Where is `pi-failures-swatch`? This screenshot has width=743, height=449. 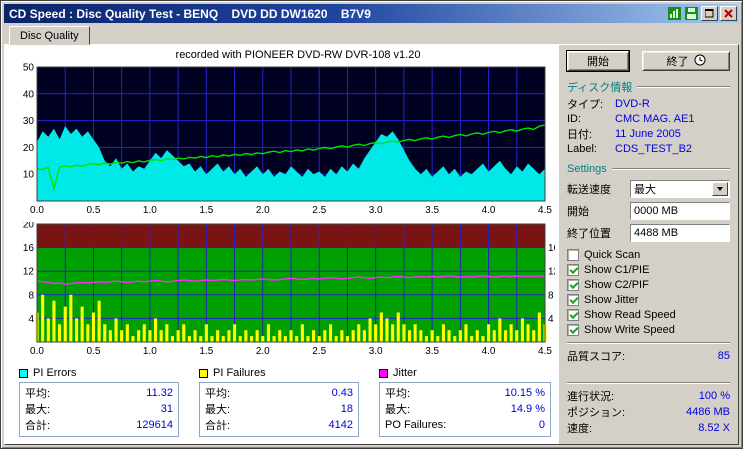
pi-failures-swatch is located at coordinates (203, 373).